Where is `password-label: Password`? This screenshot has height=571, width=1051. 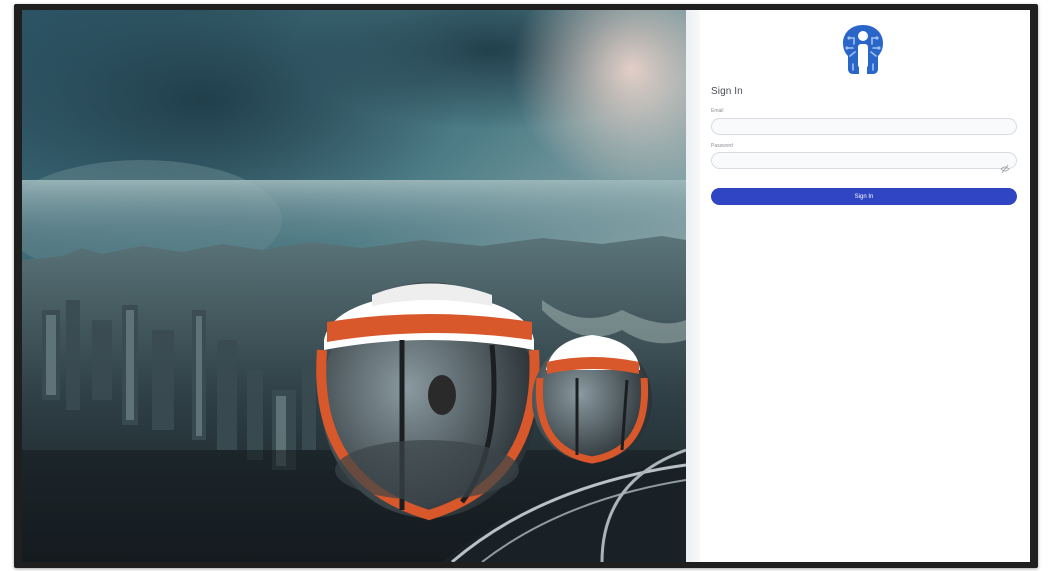
password-label: Password is located at coordinates (722, 146).